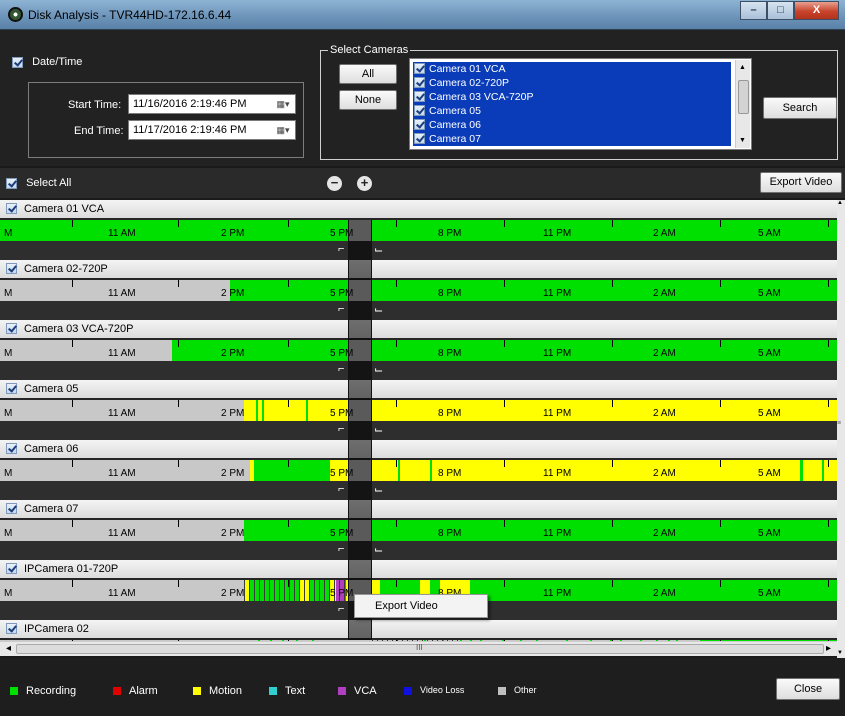  Describe the element at coordinates (828, 648) in the screenshot. I see `scroll-right-icon: ▸` at that location.